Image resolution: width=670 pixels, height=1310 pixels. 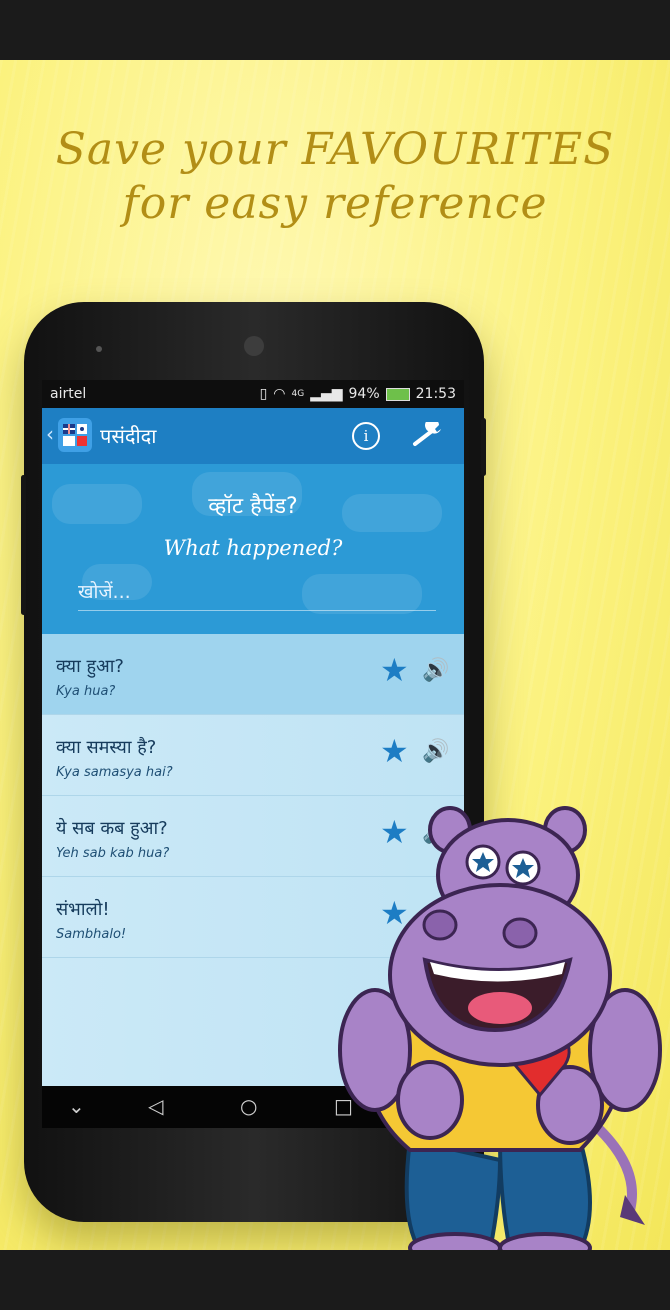 What do you see at coordinates (23, 545) in the screenshot?
I see `power-button` at bounding box center [23, 545].